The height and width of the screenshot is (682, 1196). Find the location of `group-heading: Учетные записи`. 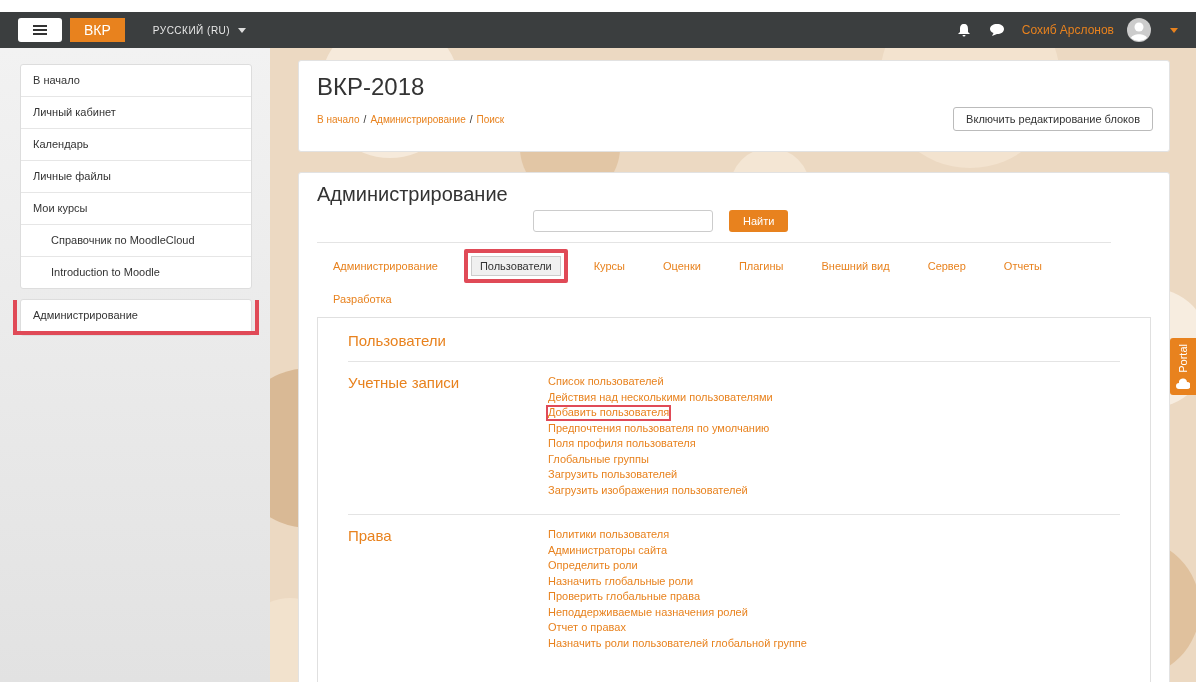

group-heading: Учетные записи is located at coordinates (404, 383).